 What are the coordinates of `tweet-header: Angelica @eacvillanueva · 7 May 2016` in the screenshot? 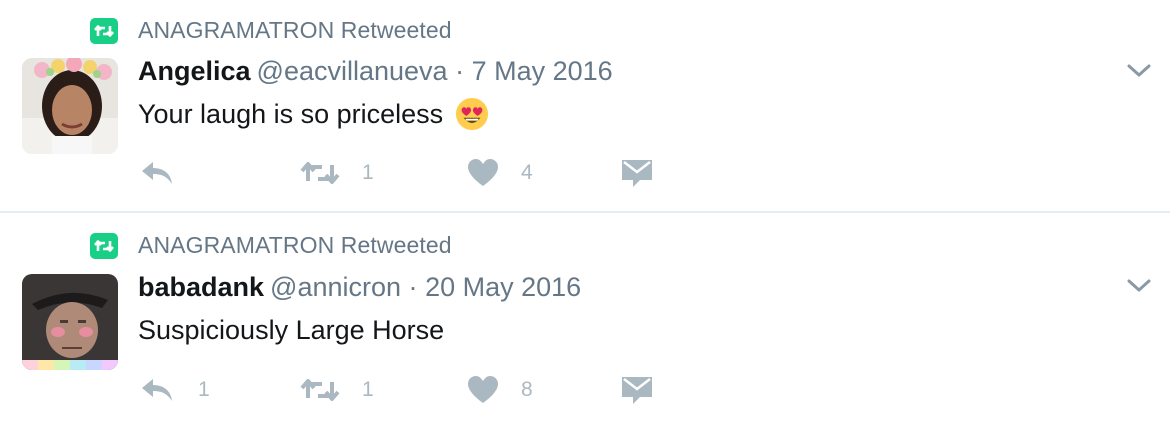 It's located at (375, 71).